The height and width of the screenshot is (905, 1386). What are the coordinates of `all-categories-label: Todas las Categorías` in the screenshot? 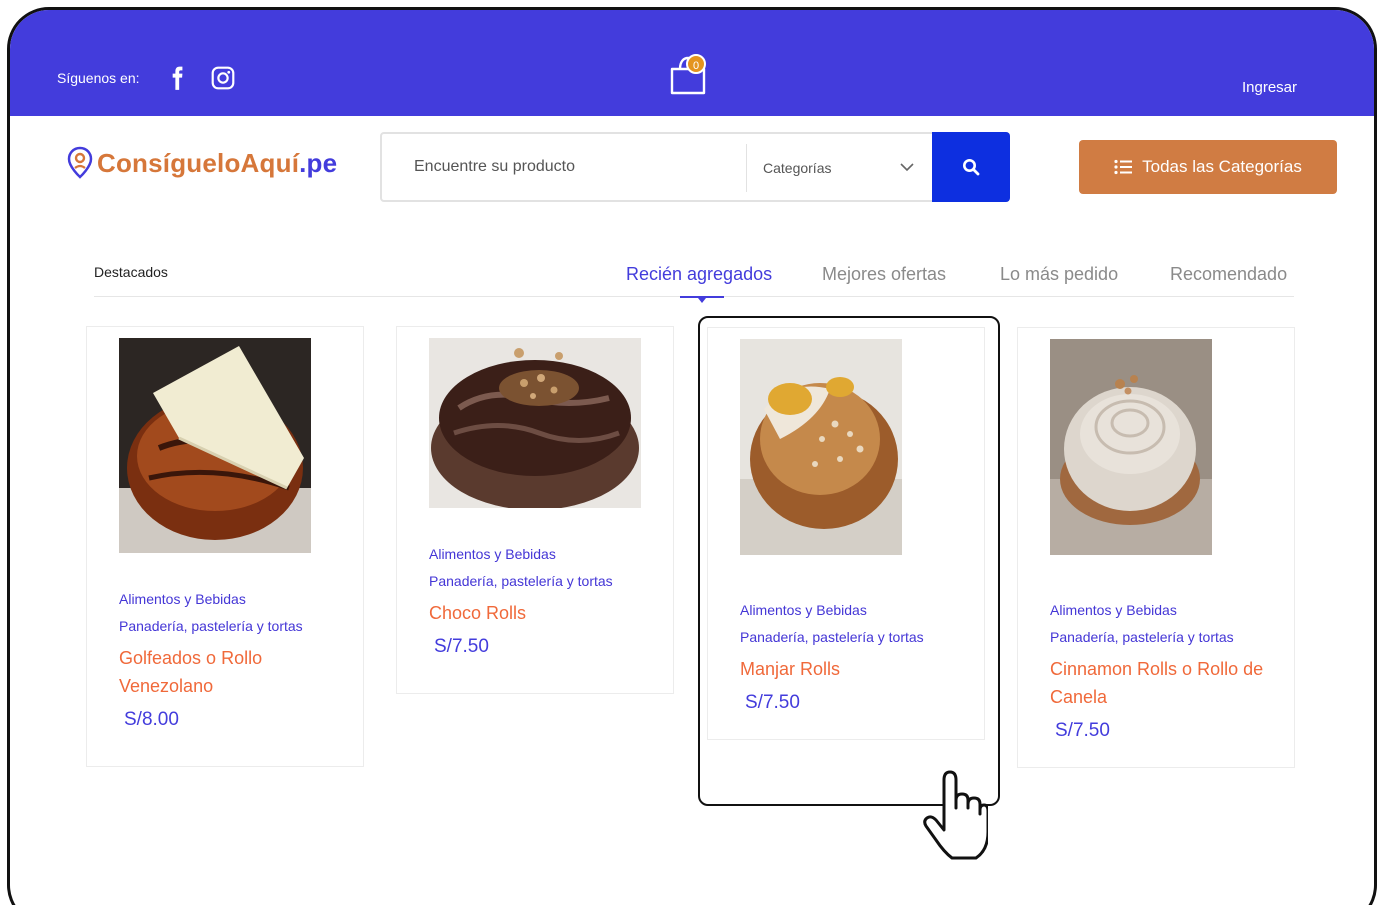 It's located at (1222, 166).